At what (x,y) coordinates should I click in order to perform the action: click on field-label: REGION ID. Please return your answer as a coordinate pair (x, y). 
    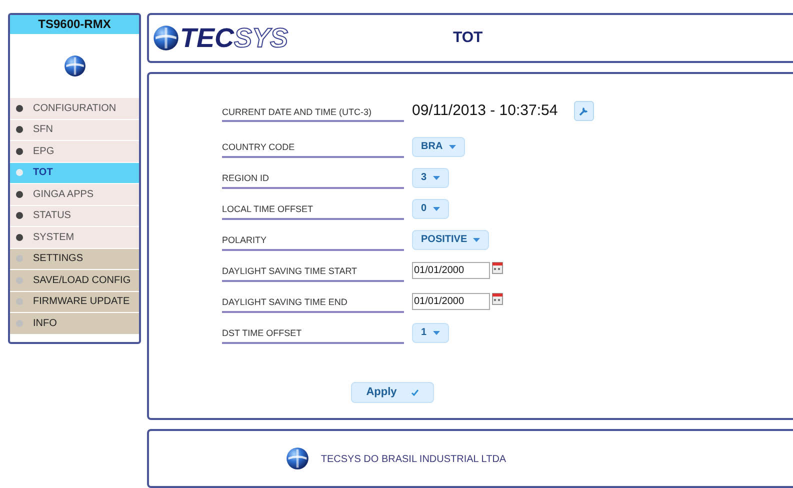
    Looking at the image, I should click on (313, 180).